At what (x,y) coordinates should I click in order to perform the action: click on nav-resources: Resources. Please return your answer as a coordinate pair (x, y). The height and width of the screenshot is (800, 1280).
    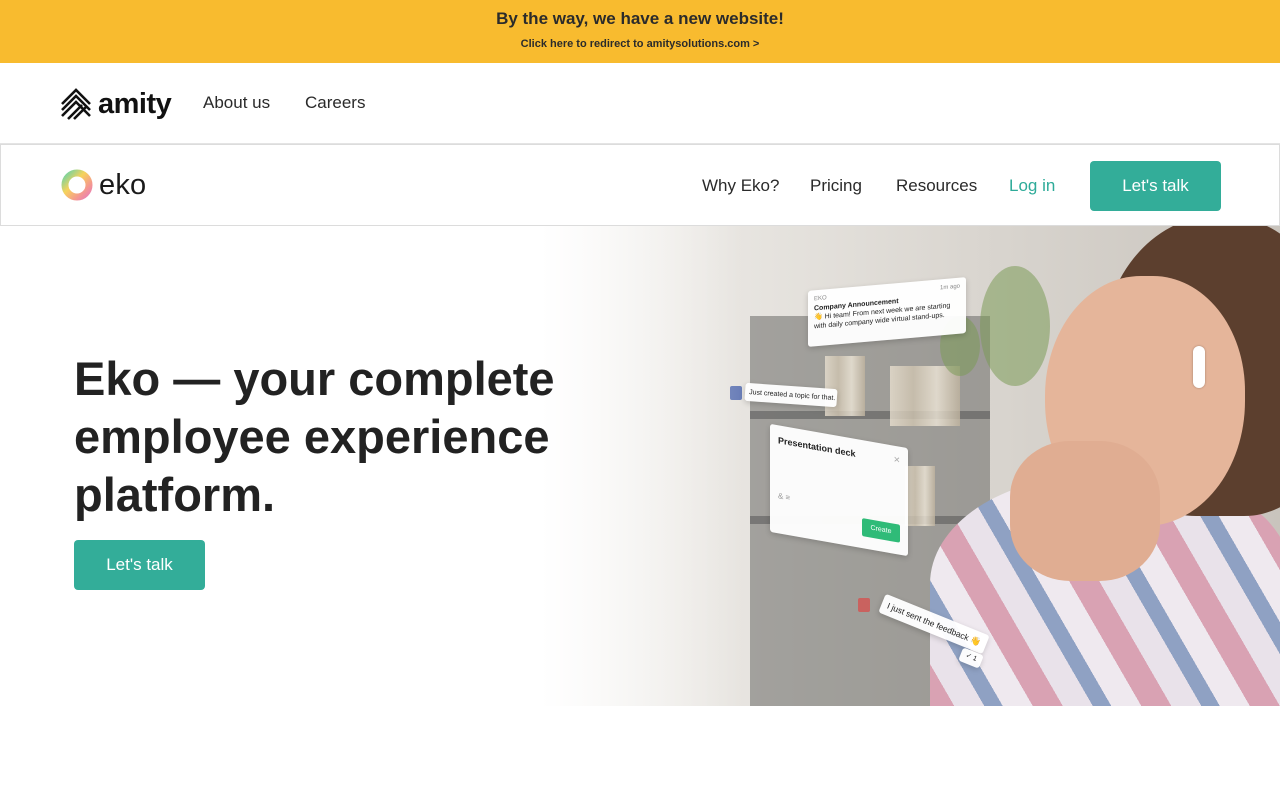
    Looking at the image, I should click on (936, 186).